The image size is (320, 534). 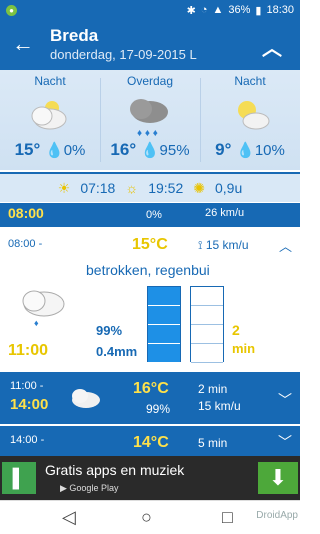 What do you see at coordinates (74, 150) in the screenshot?
I see `forecast-precip: 0%` at bounding box center [74, 150].